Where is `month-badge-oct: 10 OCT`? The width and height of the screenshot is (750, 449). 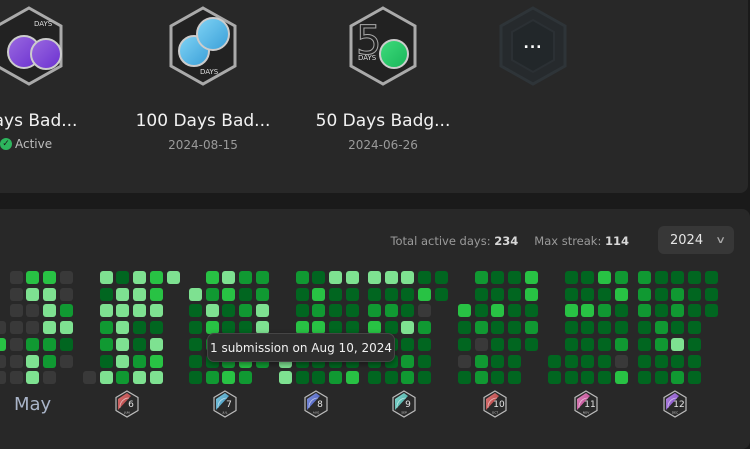 month-badge-oct: 10 OCT is located at coordinates (495, 406).